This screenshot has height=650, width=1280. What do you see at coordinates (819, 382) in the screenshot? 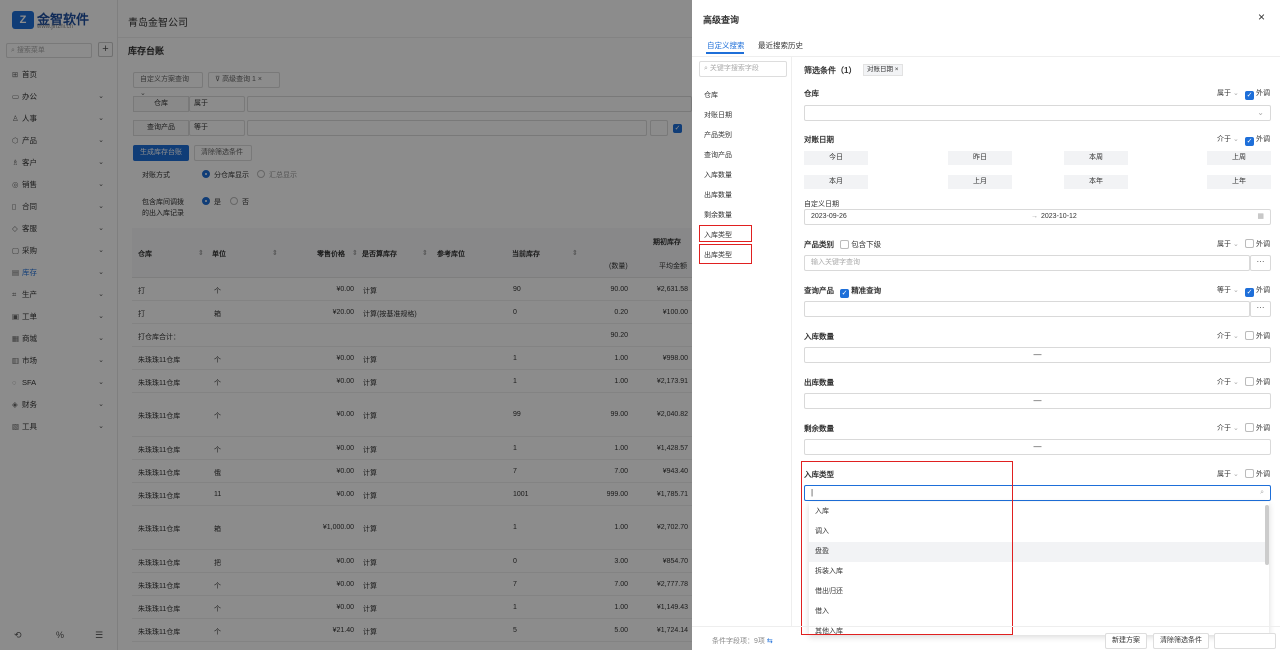
I see `out-qty-label: 出库数量` at bounding box center [819, 382].